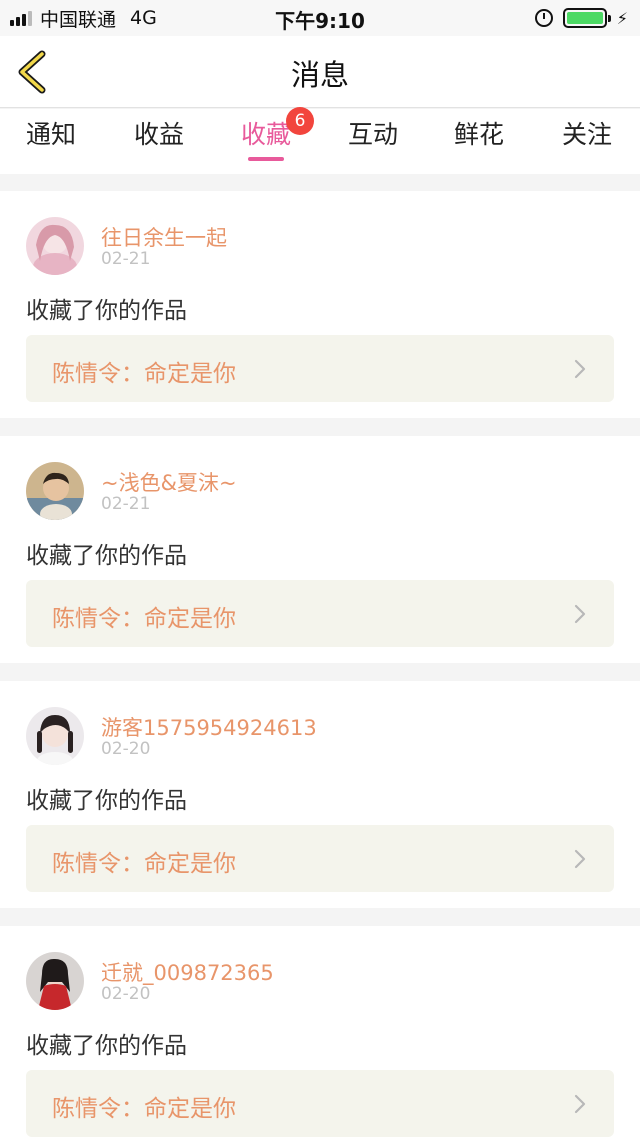  I want to click on username: ~浅色&夏沫~, so click(169, 482).